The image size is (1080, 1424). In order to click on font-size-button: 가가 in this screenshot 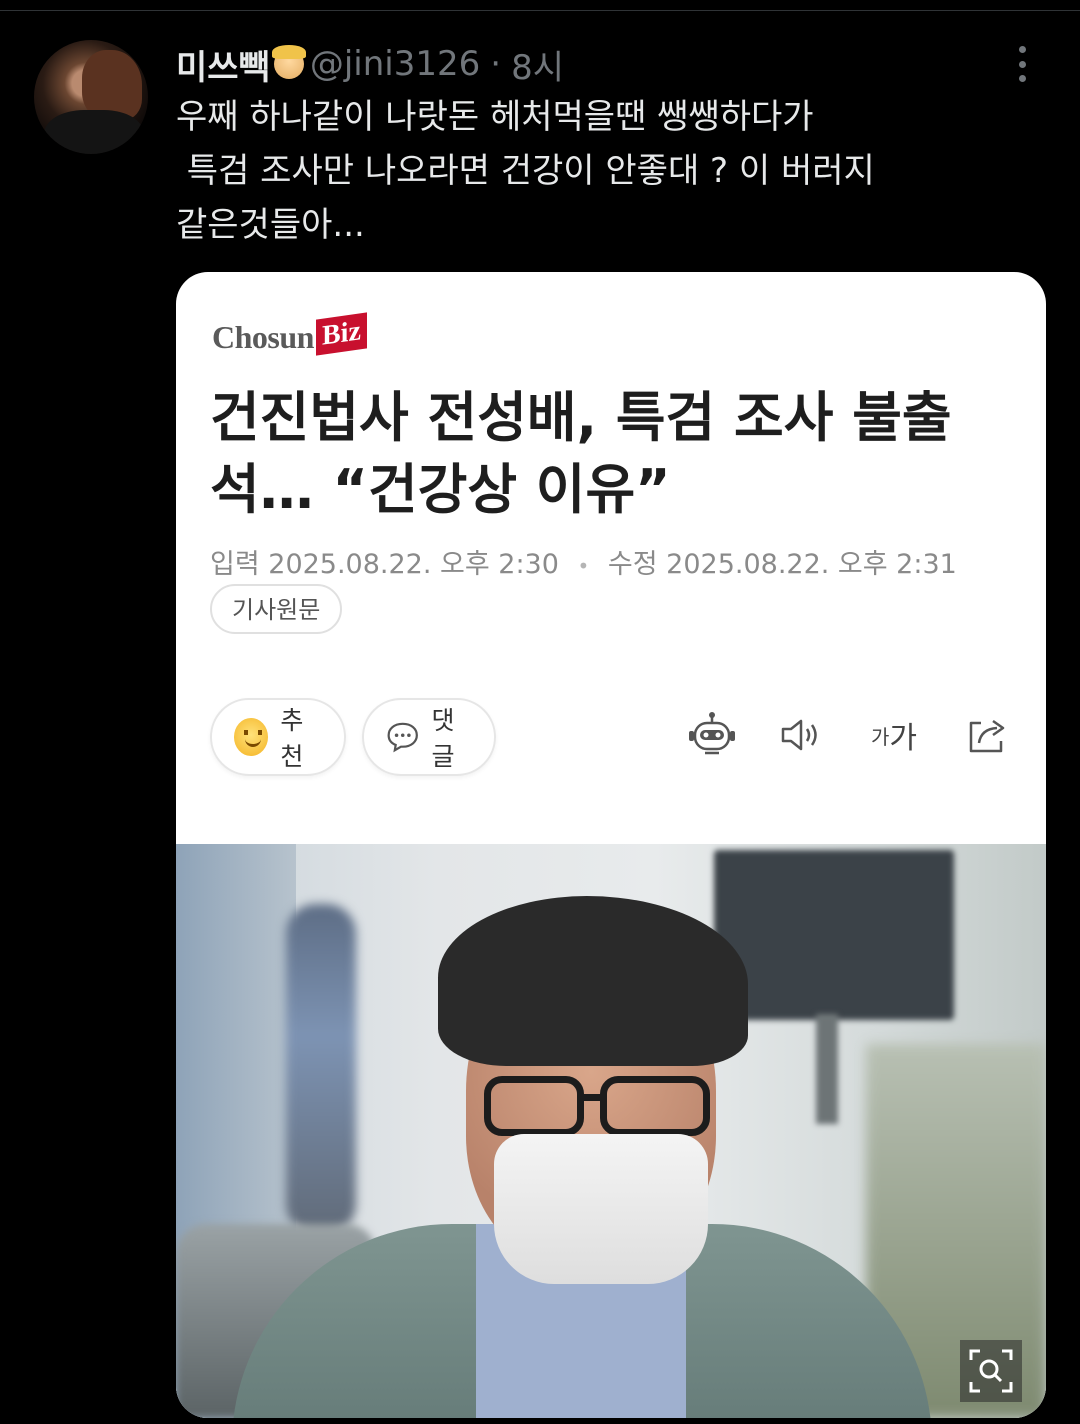, I will do `click(894, 735)`.